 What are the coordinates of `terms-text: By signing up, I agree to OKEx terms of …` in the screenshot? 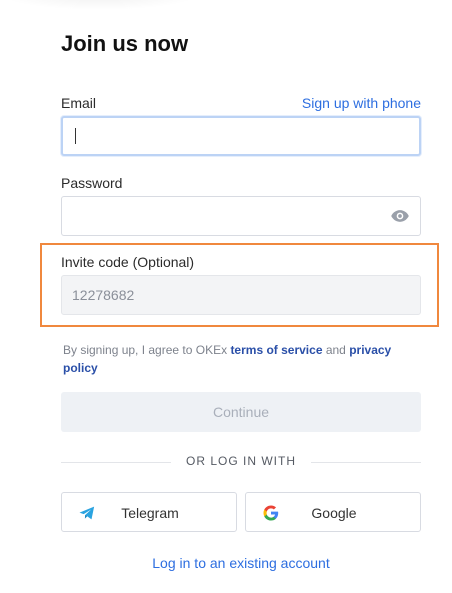 It's located at (241, 359).